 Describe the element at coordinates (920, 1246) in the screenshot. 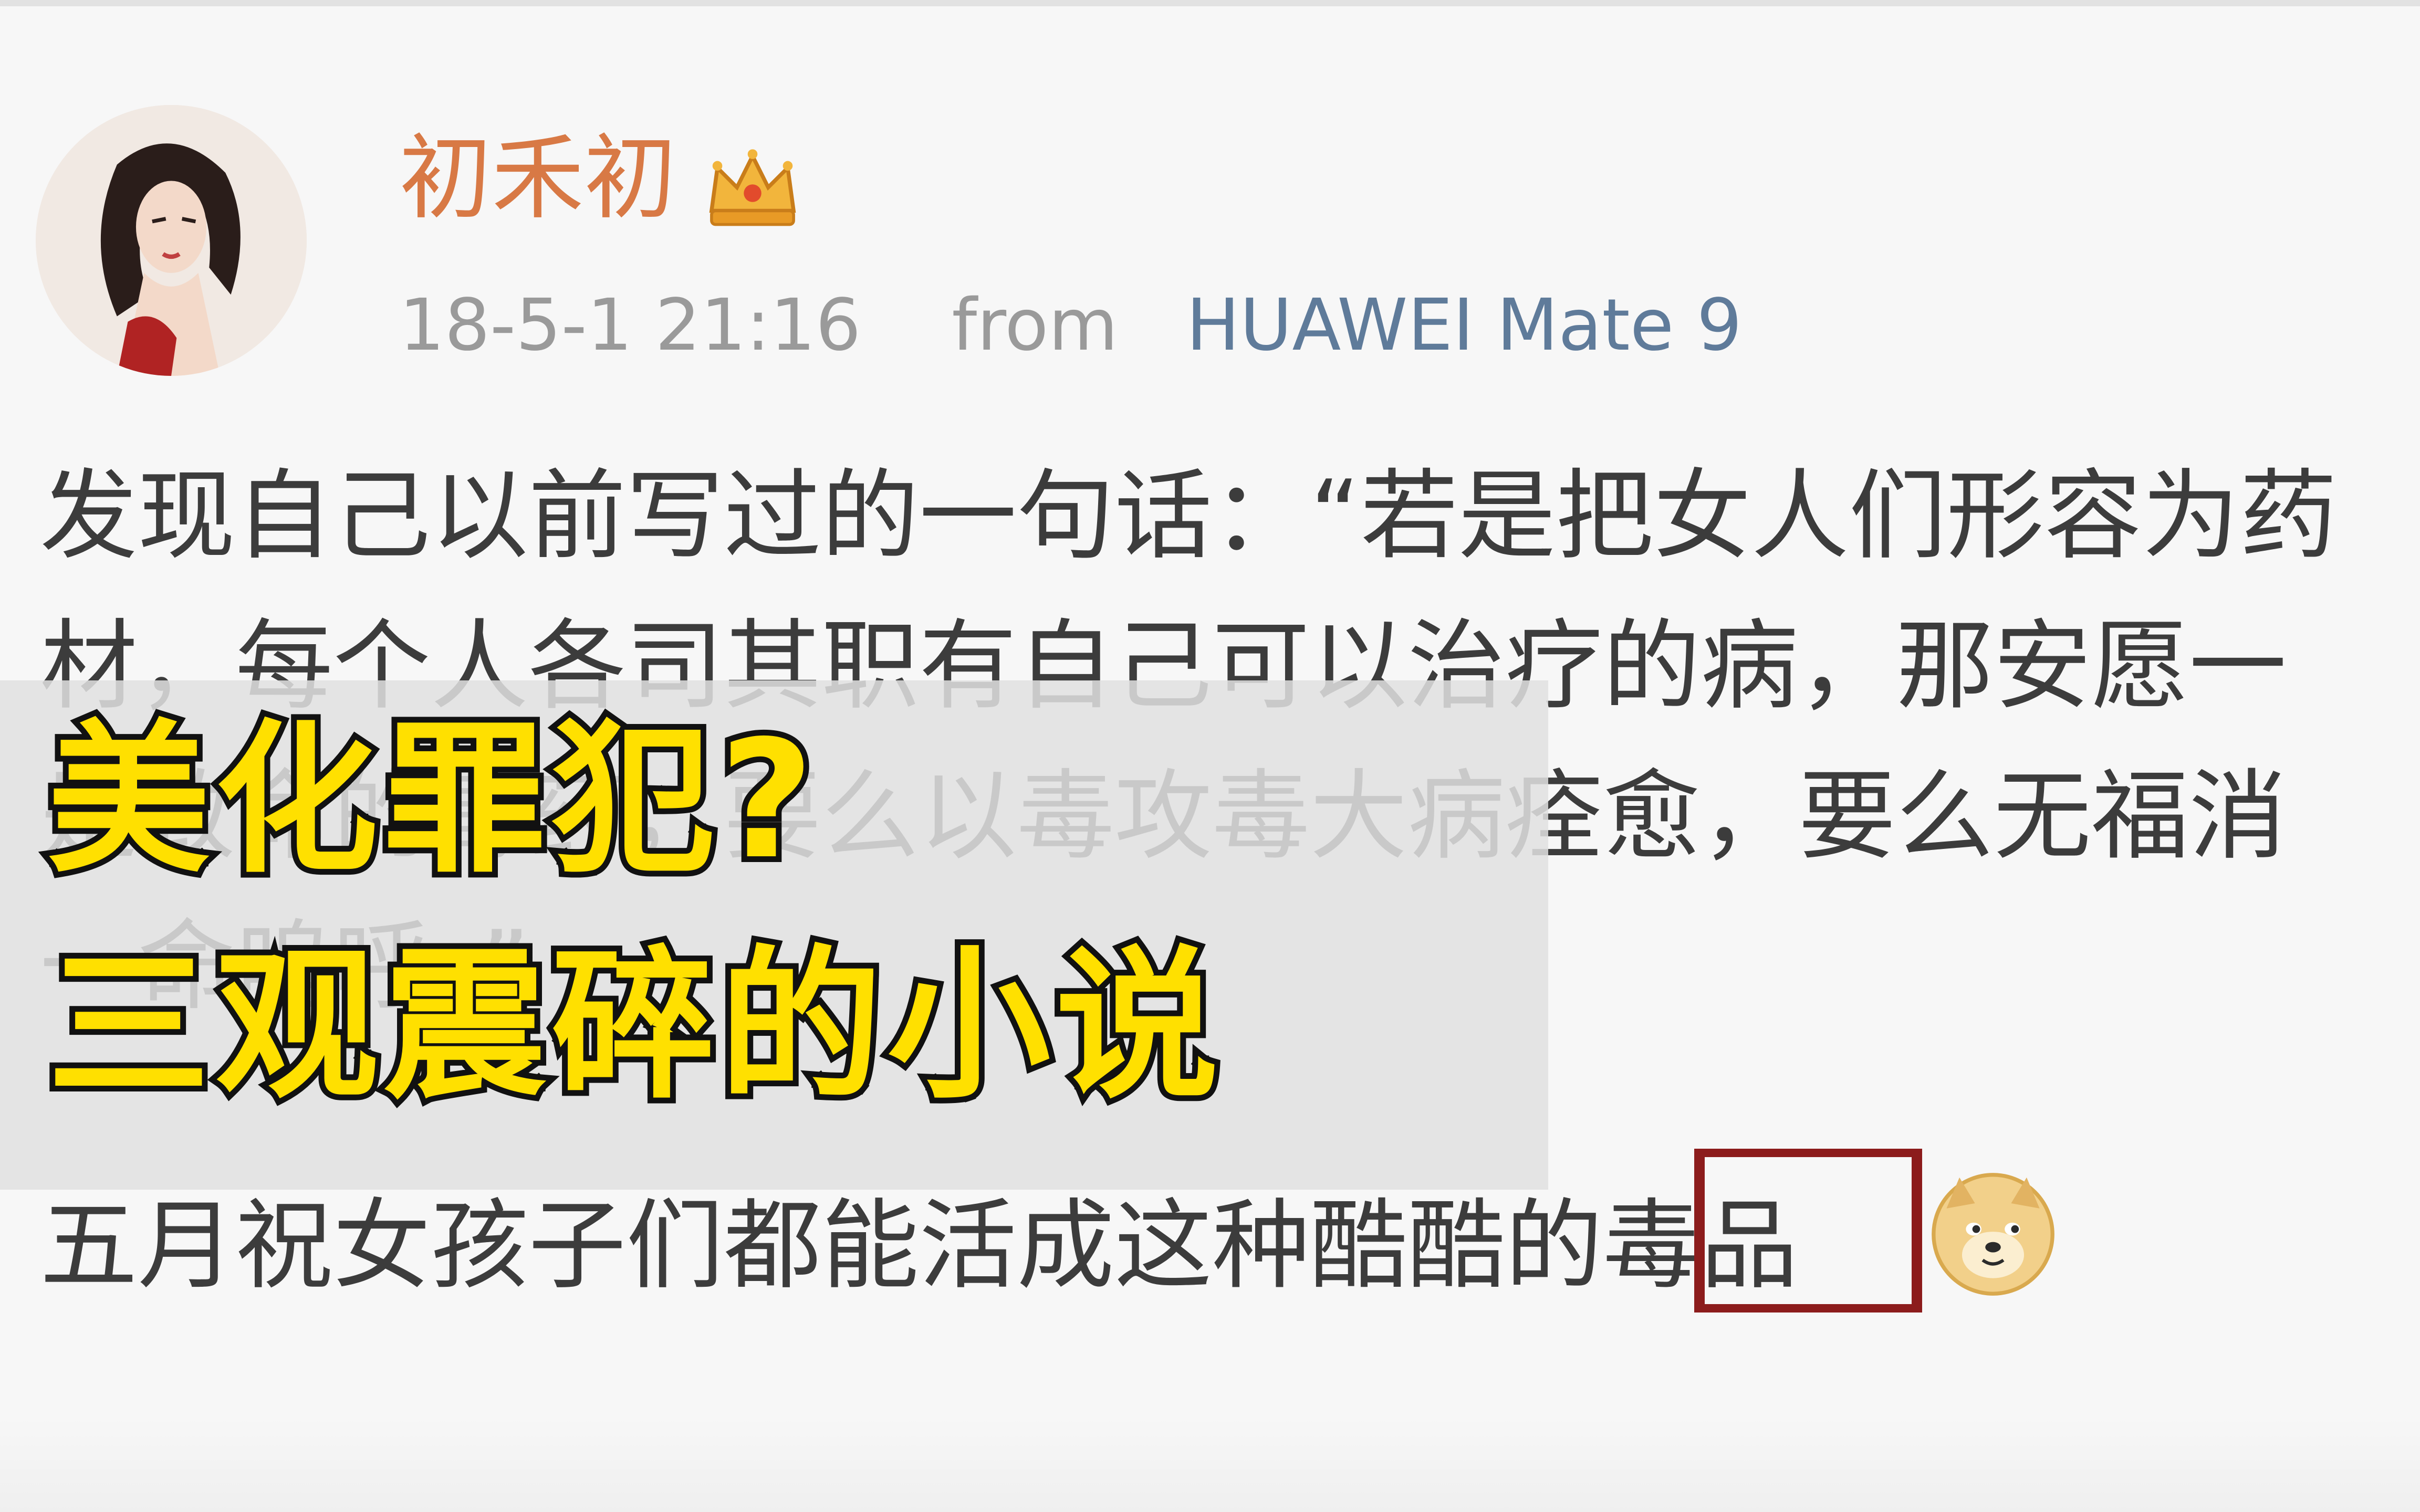

I see `post-closing-line: 五月祝女孩子们都能活成这种酷酷的毒品` at that location.